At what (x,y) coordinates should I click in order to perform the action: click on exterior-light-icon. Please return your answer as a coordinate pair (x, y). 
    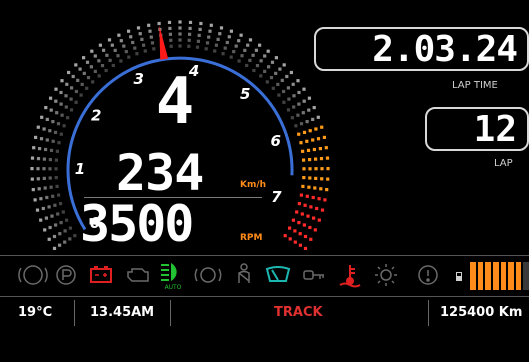
    Looking at the image, I should click on (386, 275).